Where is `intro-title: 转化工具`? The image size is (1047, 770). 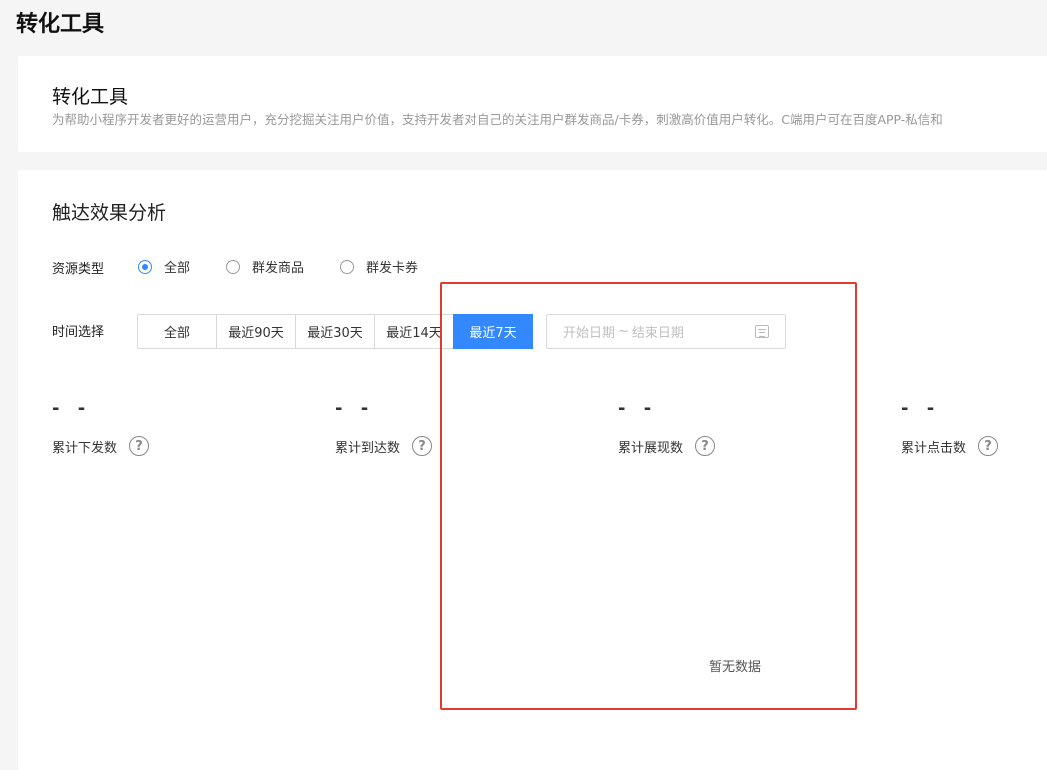 intro-title: 转化工具 is located at coordinates (90, 97).